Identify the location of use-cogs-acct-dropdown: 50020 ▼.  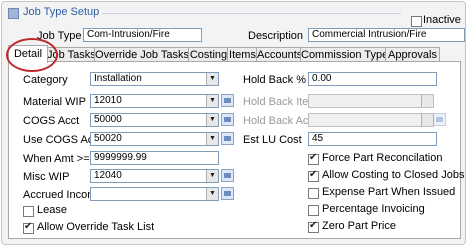
(154, 139).